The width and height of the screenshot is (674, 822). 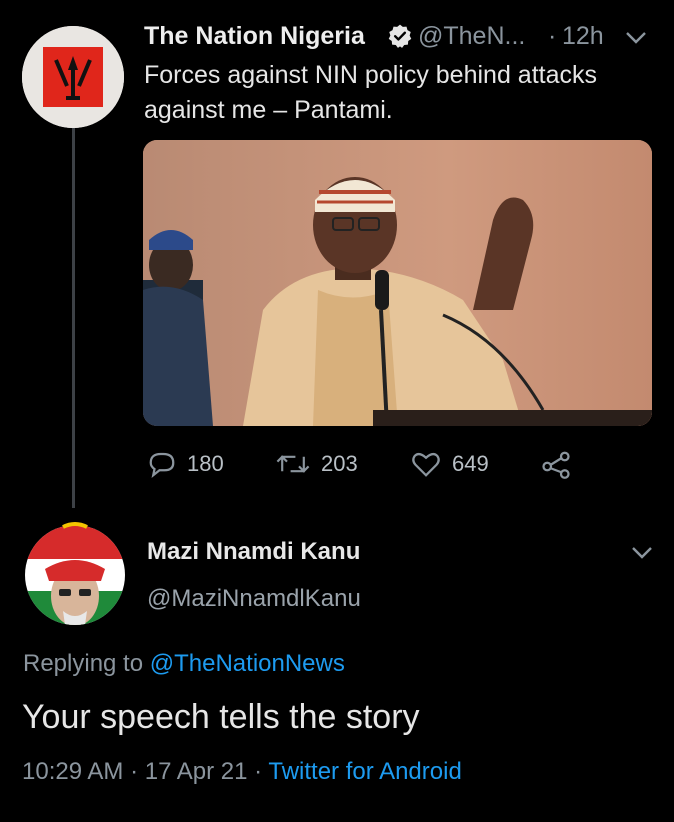 What do you see at coordinates (145, 771) in the screenshot?
I see `reply-timestamp: 10:29 AM · 17 Apr 21 ·` at bounding box center [145, 771].